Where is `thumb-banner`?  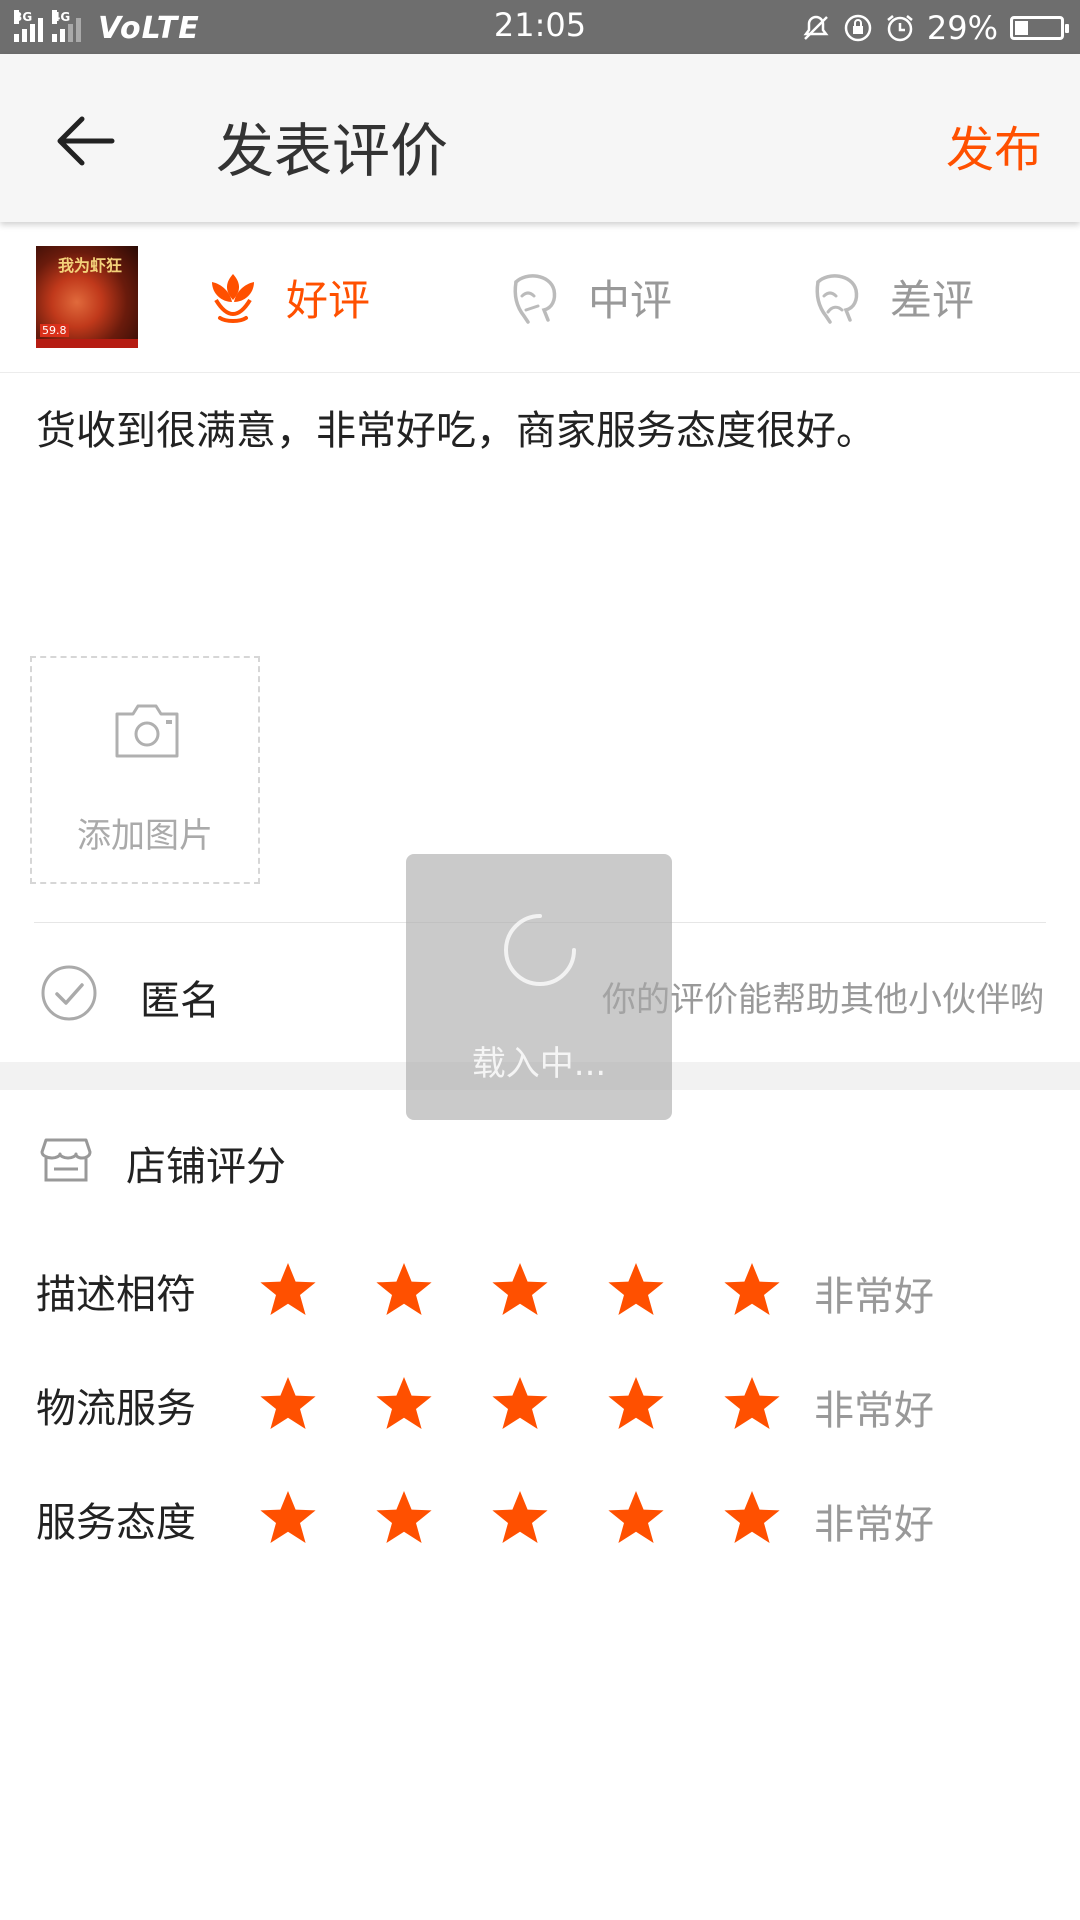
thumb-banner is located at coordinates (87, 343).